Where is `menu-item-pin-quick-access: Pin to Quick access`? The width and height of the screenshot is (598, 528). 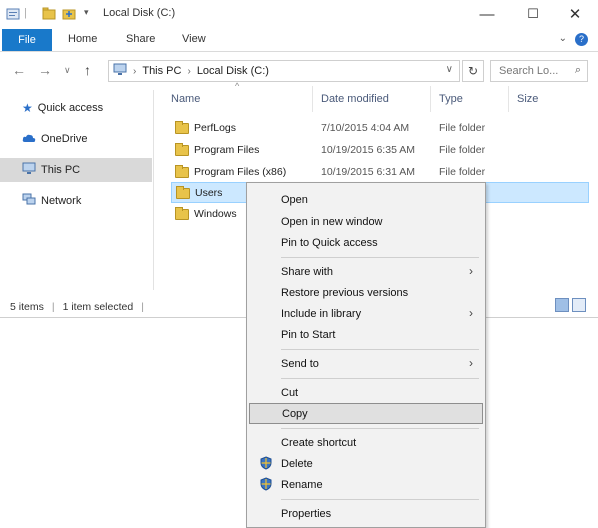 menu-item-pin-quick-access: Pin to Quick access is located at coordinates (366, 242).